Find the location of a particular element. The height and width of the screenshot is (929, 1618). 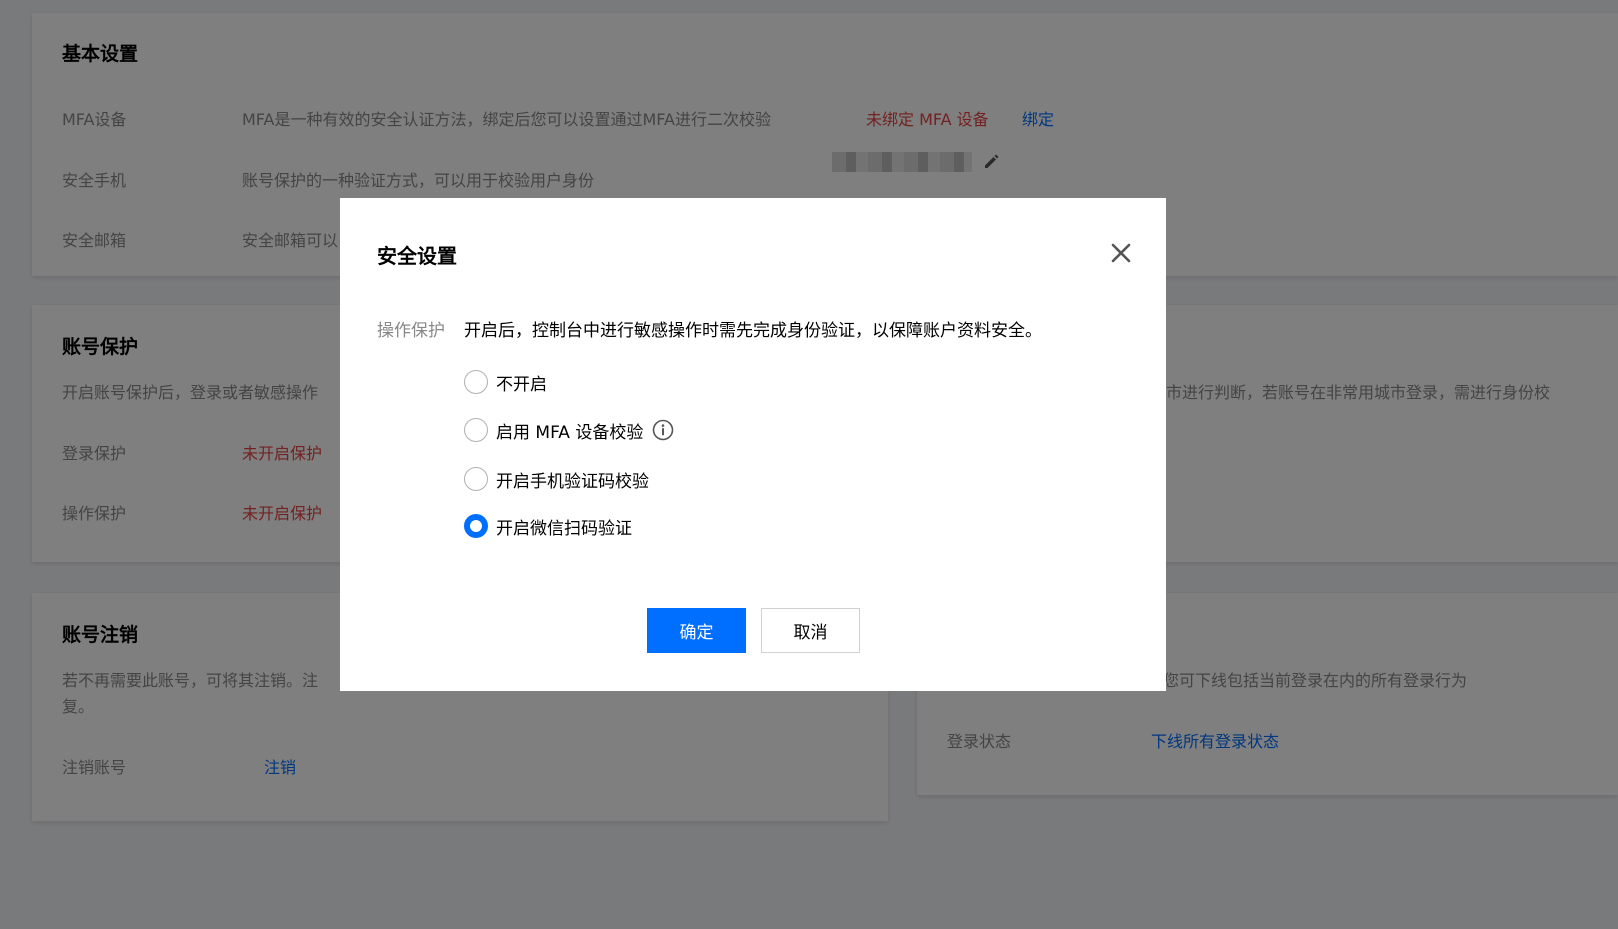

radio-option-sms: 开启手机验证码校验 is located at coordinates (556, 479).